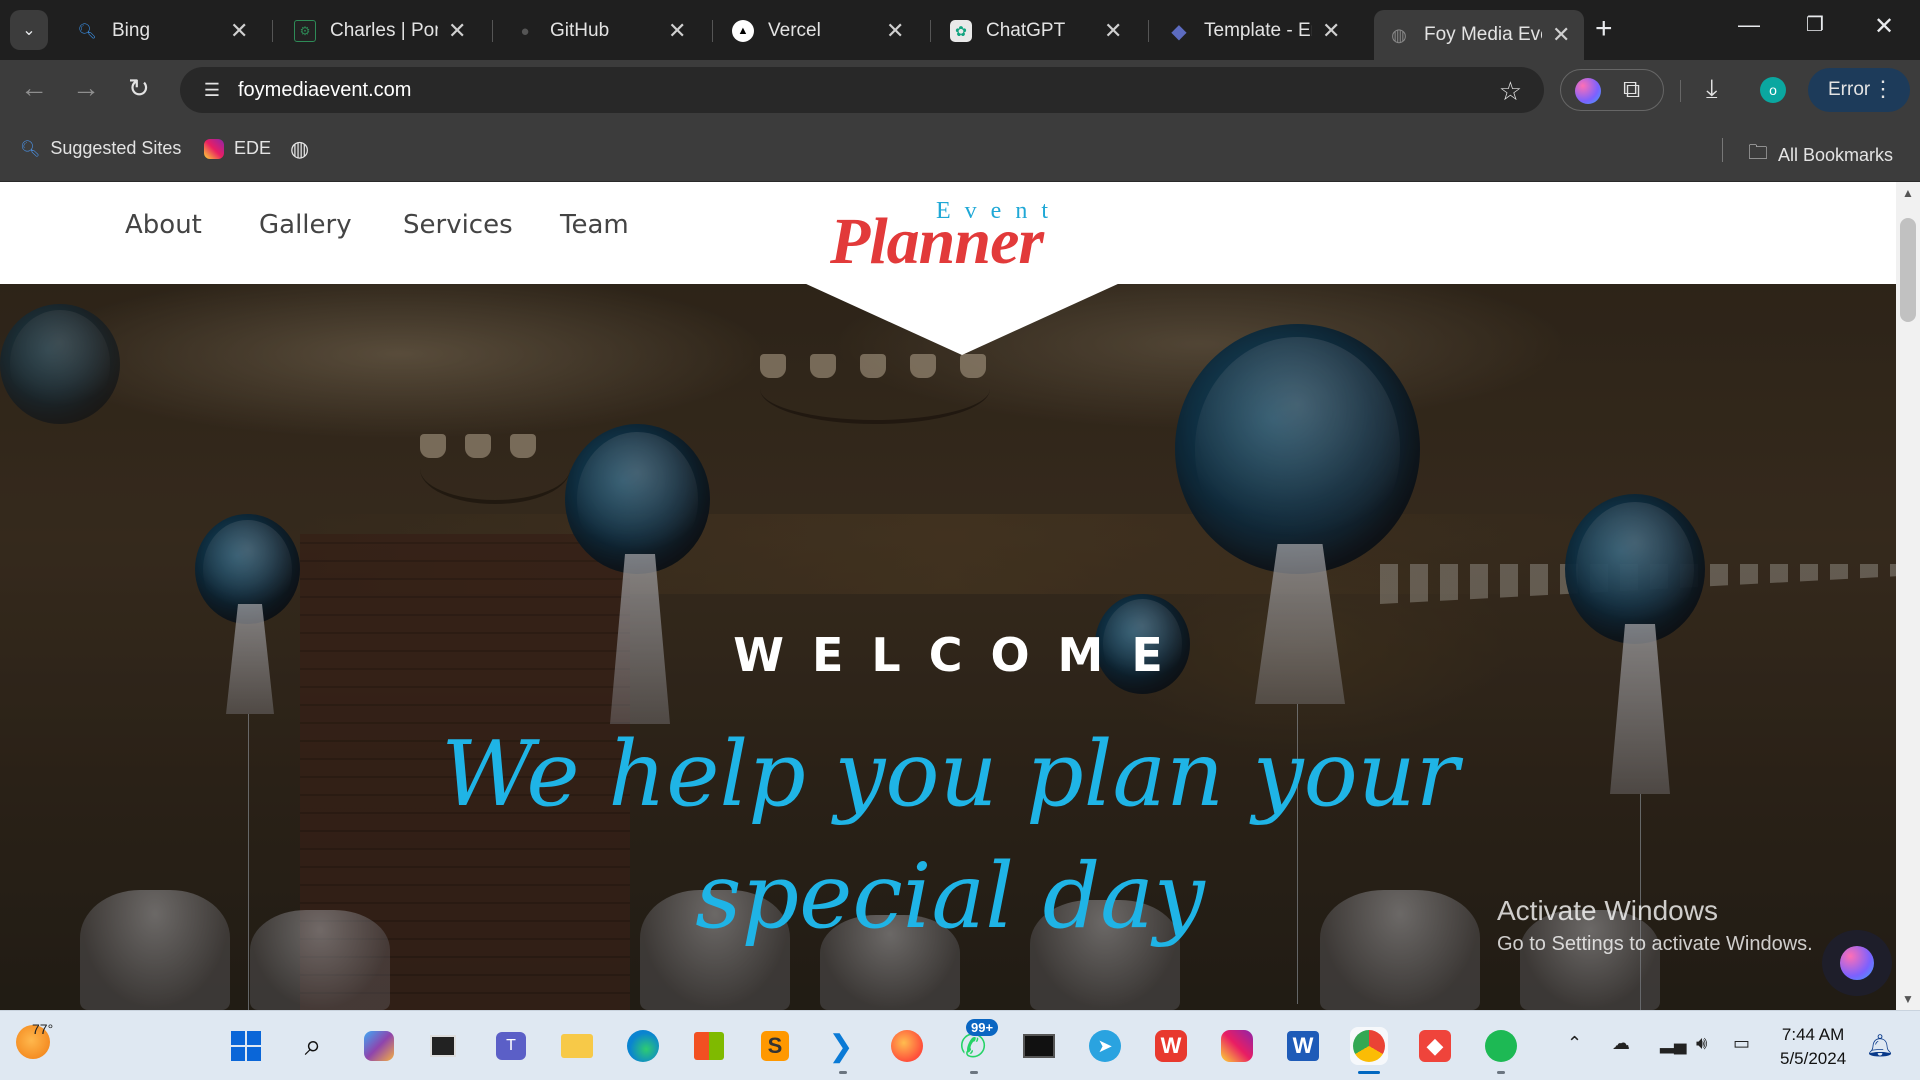 The height and width of the screenshot is (1080, 1920). Describe the element at coordinates (1574, 1043) in the screenshot. I see `chevron-up-icon: ⌃` at that location.